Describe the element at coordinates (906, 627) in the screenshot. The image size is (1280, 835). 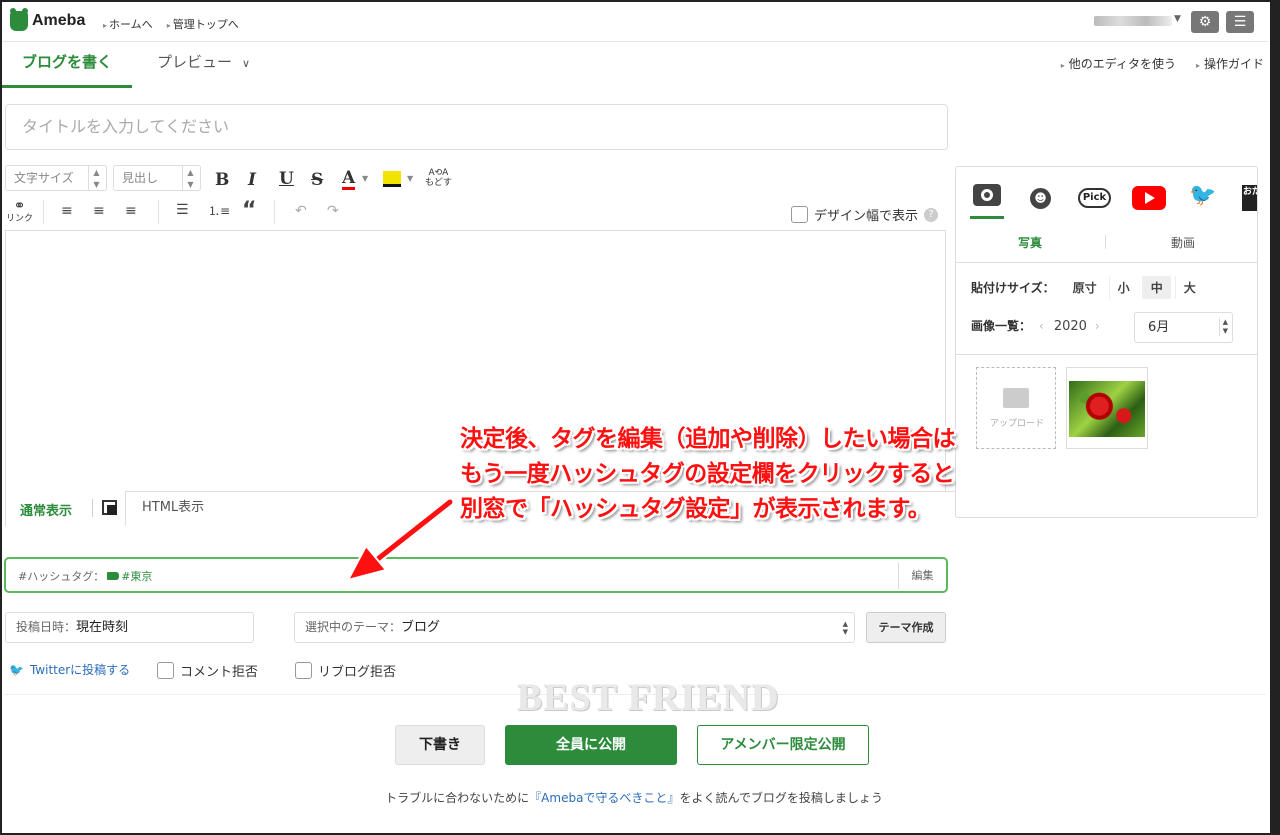
I see `create-theme-button: テーマ作成` at that location.